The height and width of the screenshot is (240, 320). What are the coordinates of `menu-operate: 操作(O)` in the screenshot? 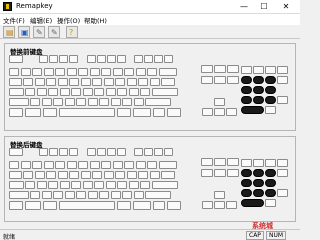 It's located at (68, 20).